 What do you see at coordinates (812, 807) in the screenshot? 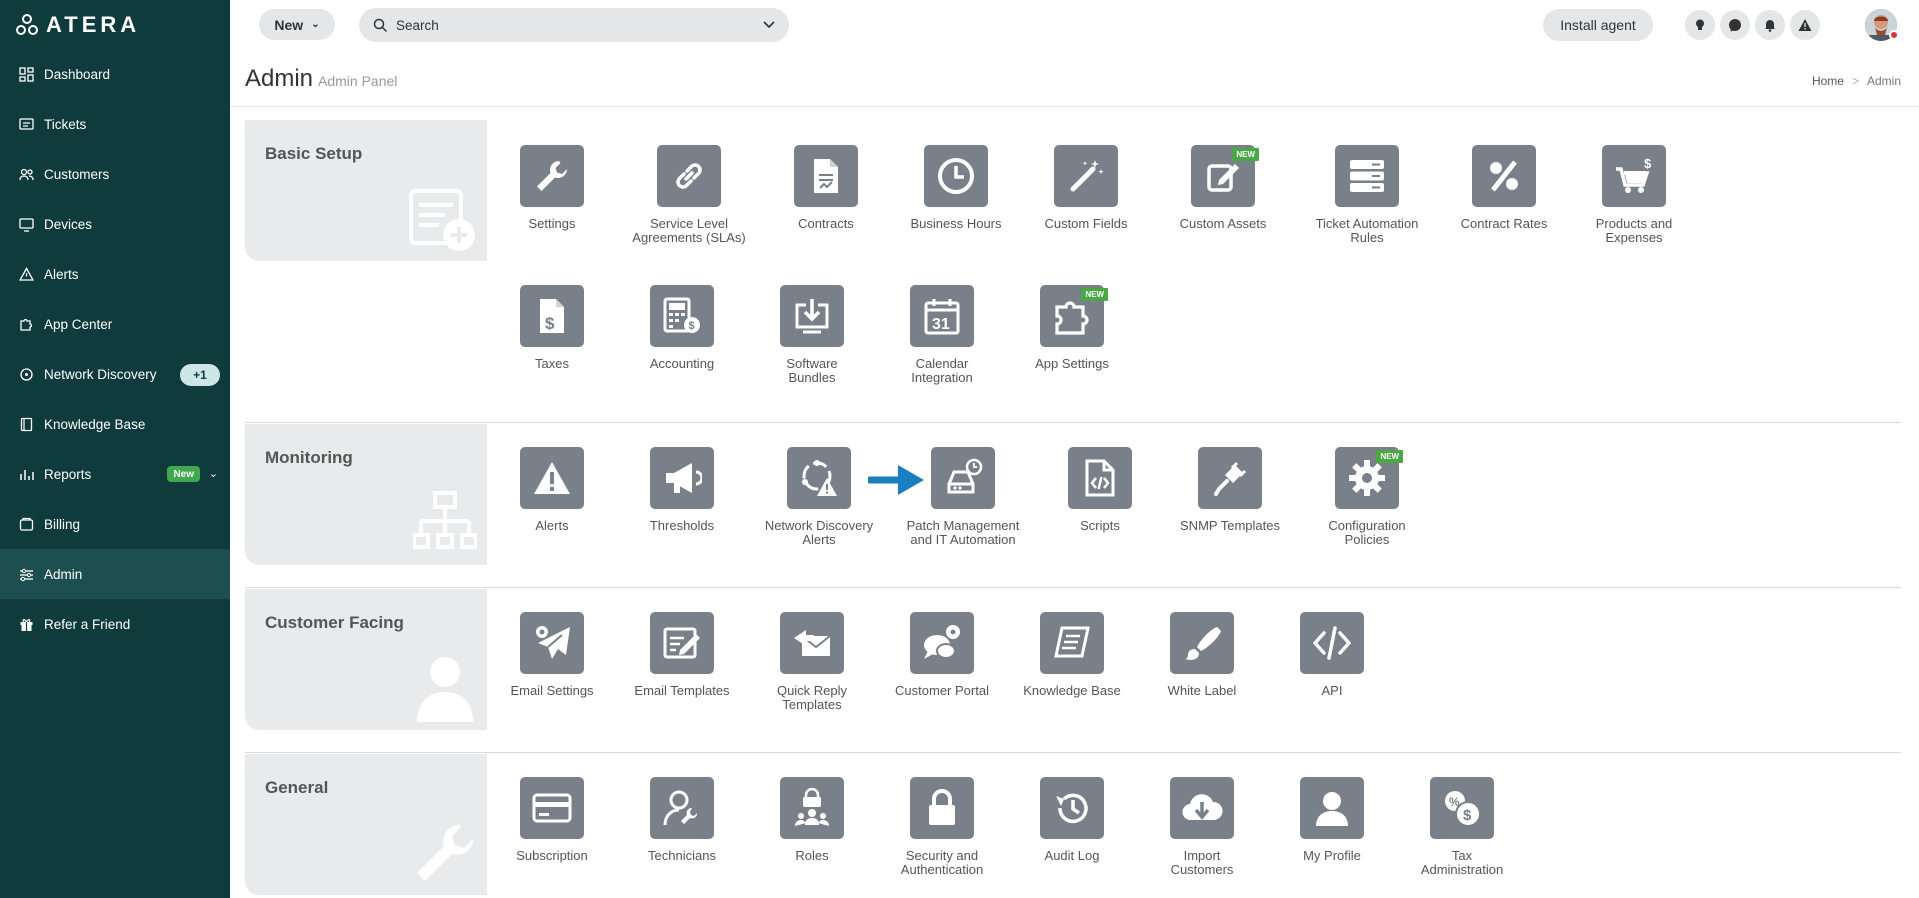
I see `roles-icon` at bounding box center [812, 807].